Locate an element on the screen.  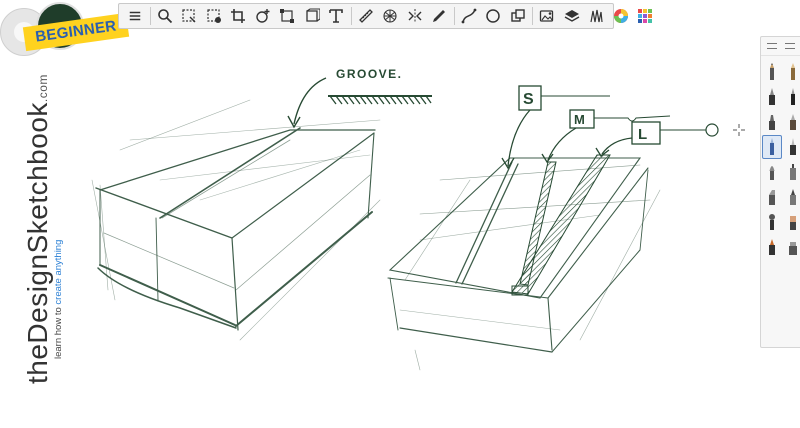
brush-grid is located at coordinates (780, 159).